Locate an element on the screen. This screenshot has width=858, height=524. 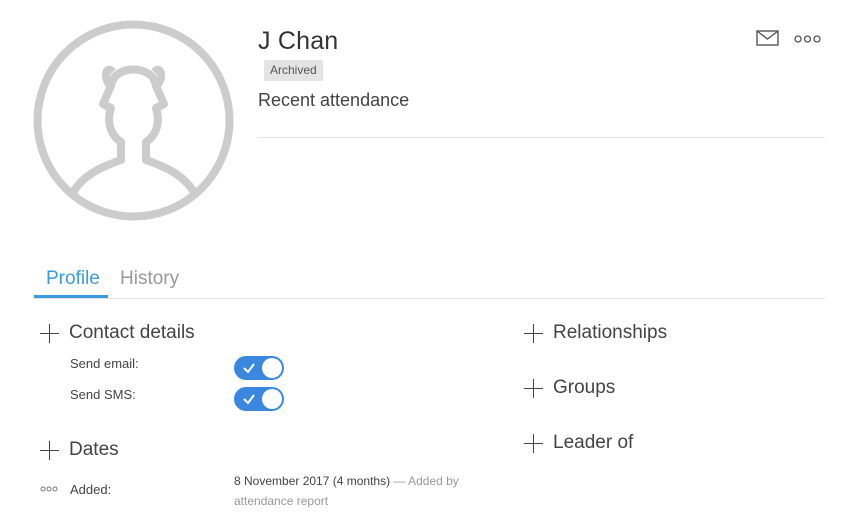
person-silhouette-icon is located at coordinates (133, 120).